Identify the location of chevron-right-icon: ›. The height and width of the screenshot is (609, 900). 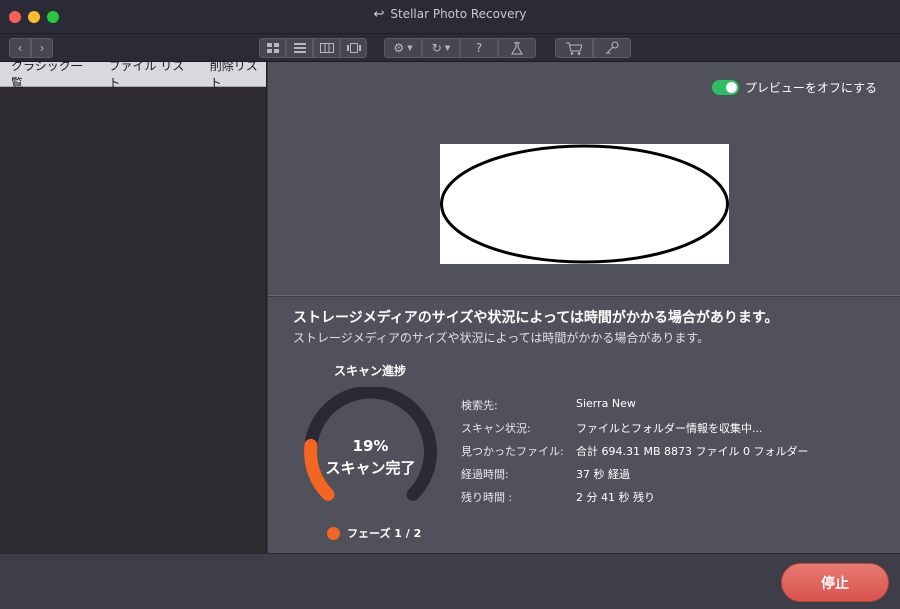
(42, 48).